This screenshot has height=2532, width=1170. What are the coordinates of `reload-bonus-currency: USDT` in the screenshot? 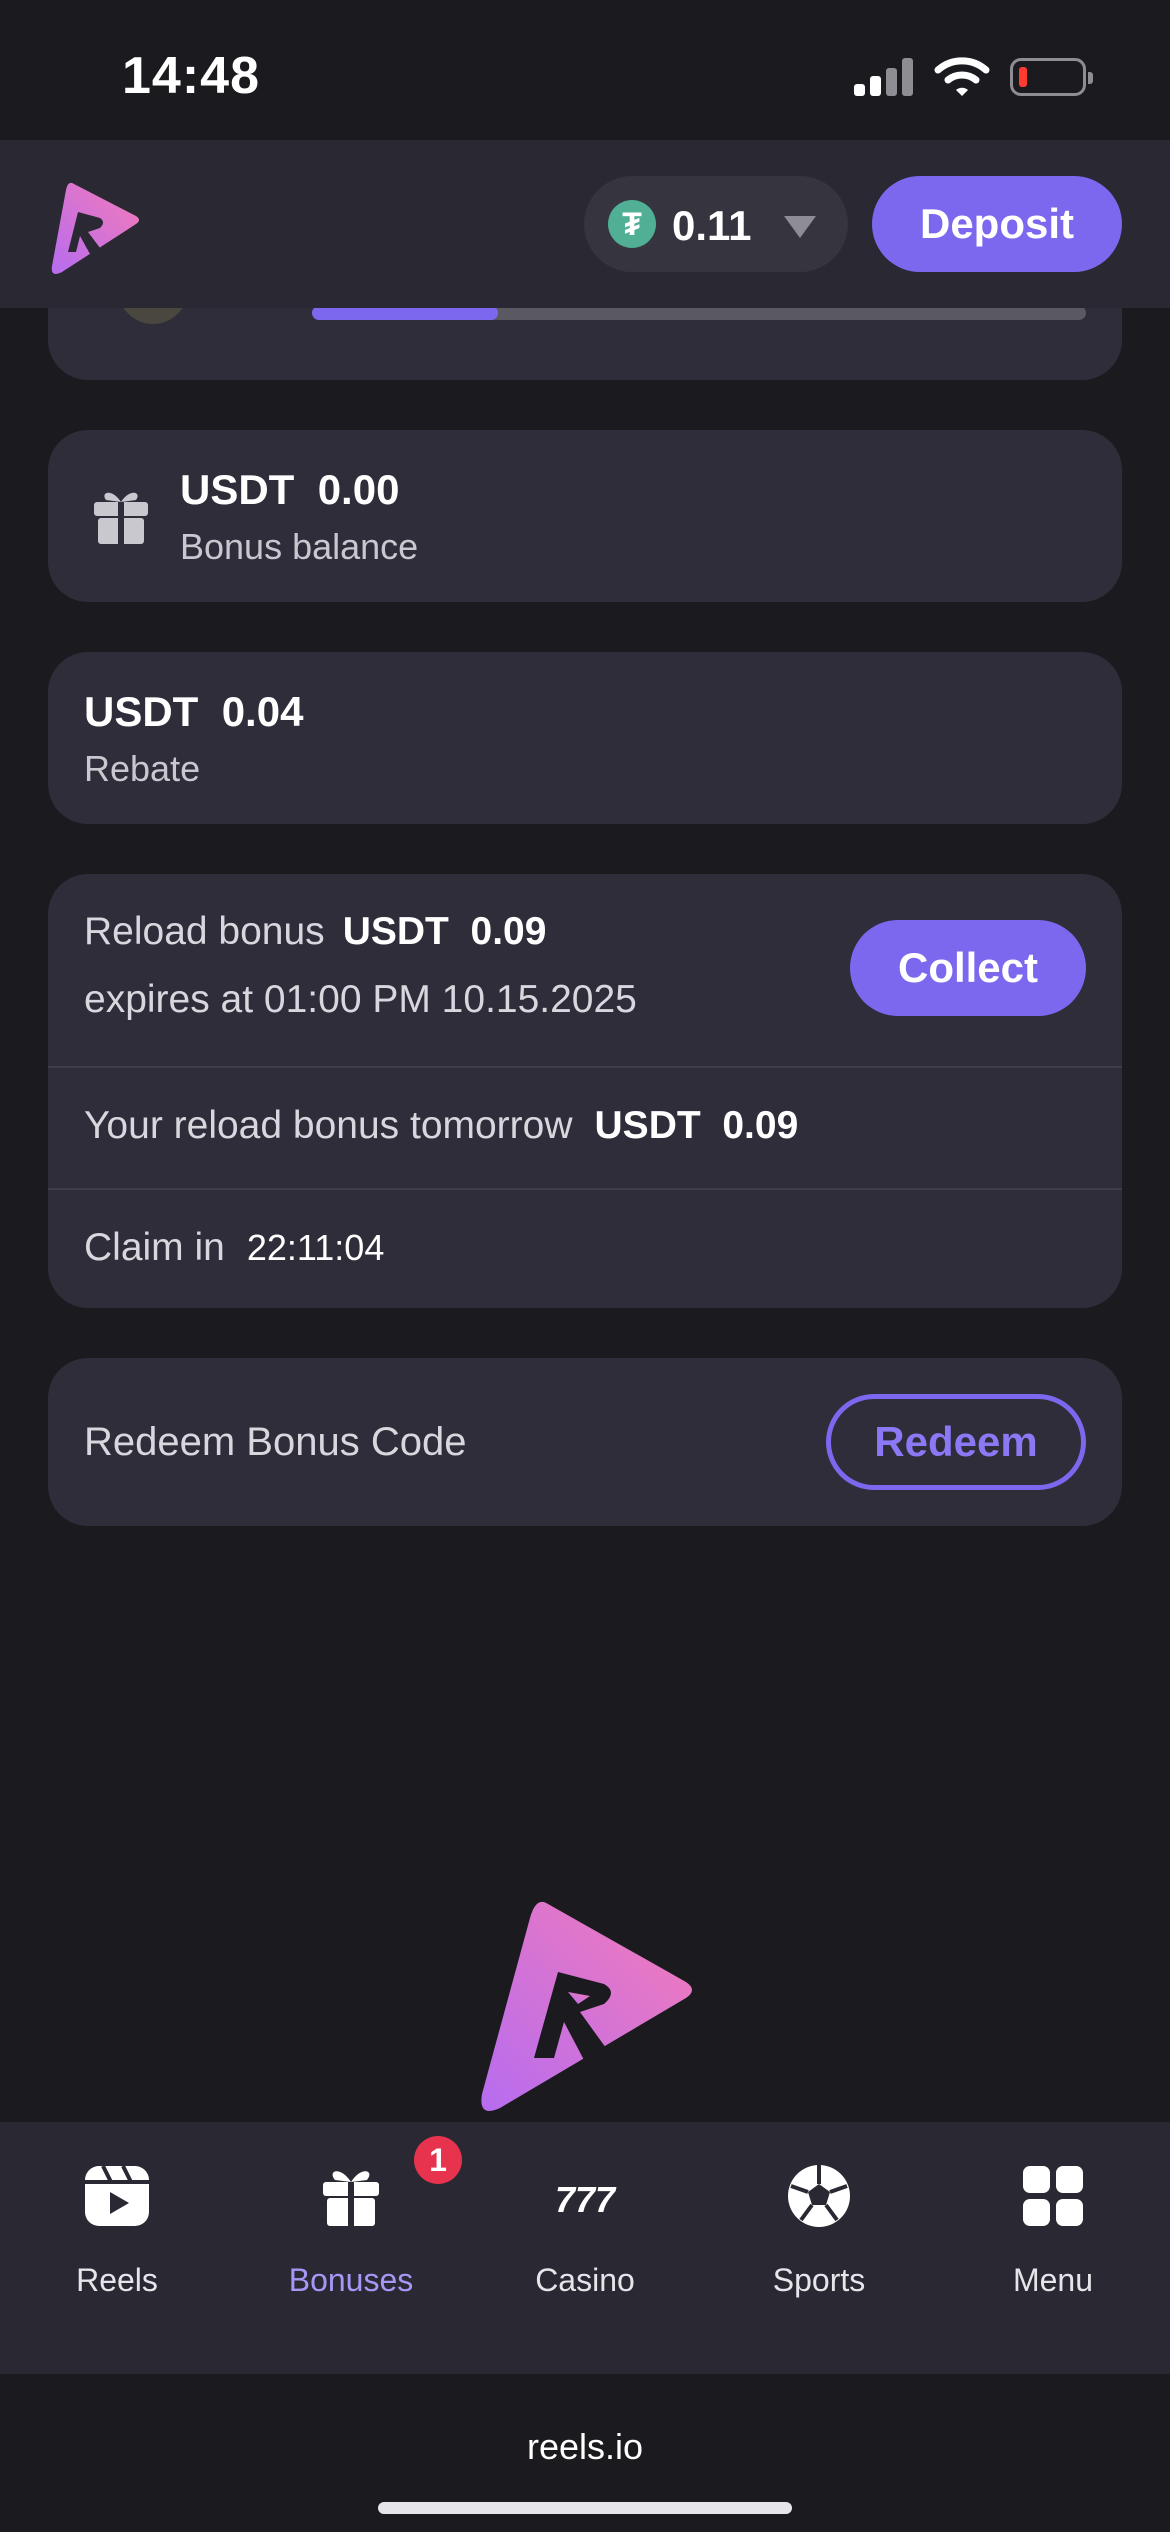 It's located at (395, 931).